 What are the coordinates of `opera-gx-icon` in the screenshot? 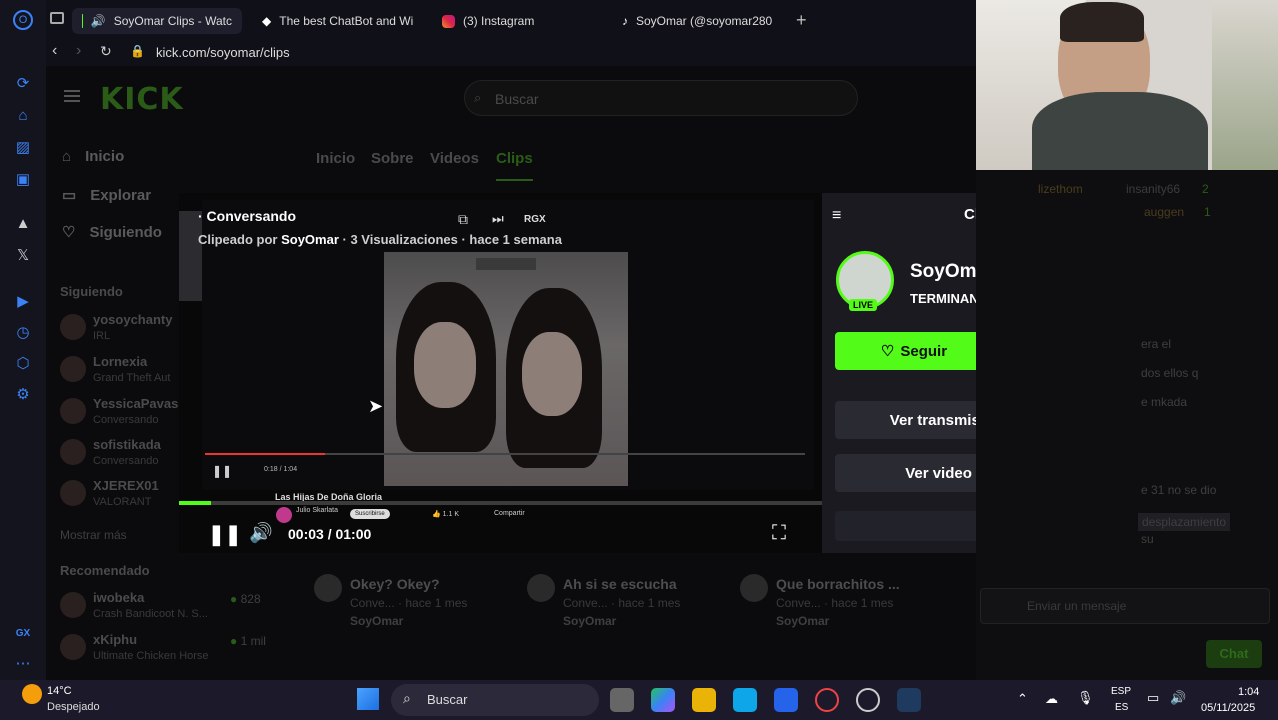 It's located at (827, 700).